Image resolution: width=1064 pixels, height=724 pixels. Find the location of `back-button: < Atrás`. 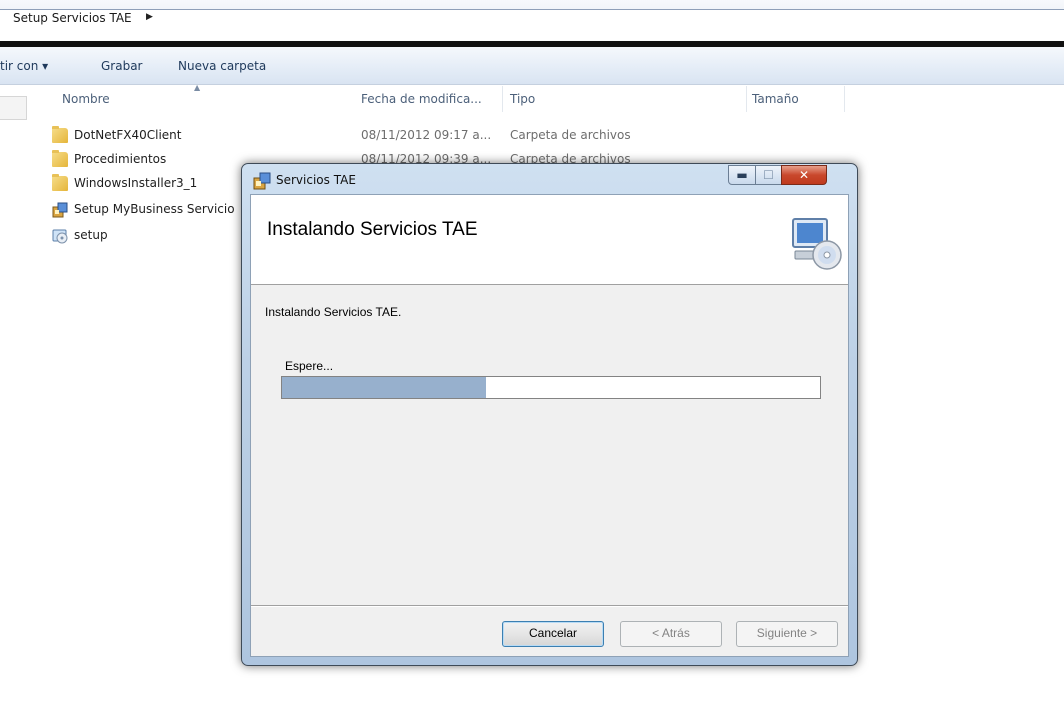

back-button: < Atrás is located at coordinates (671, 634).